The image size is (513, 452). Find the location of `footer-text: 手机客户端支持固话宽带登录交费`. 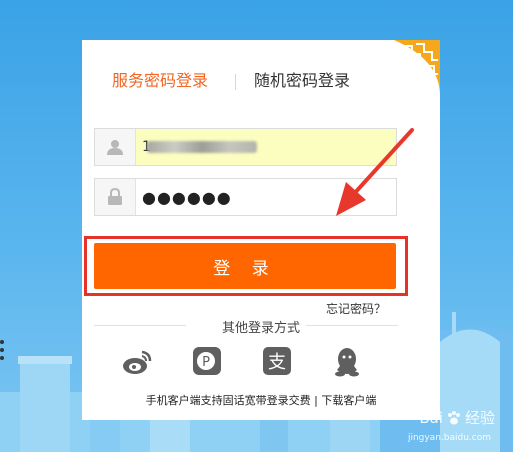

footer-text: 手机客户端支持固话宽带登录交费 is located at coordinates (228, 400).